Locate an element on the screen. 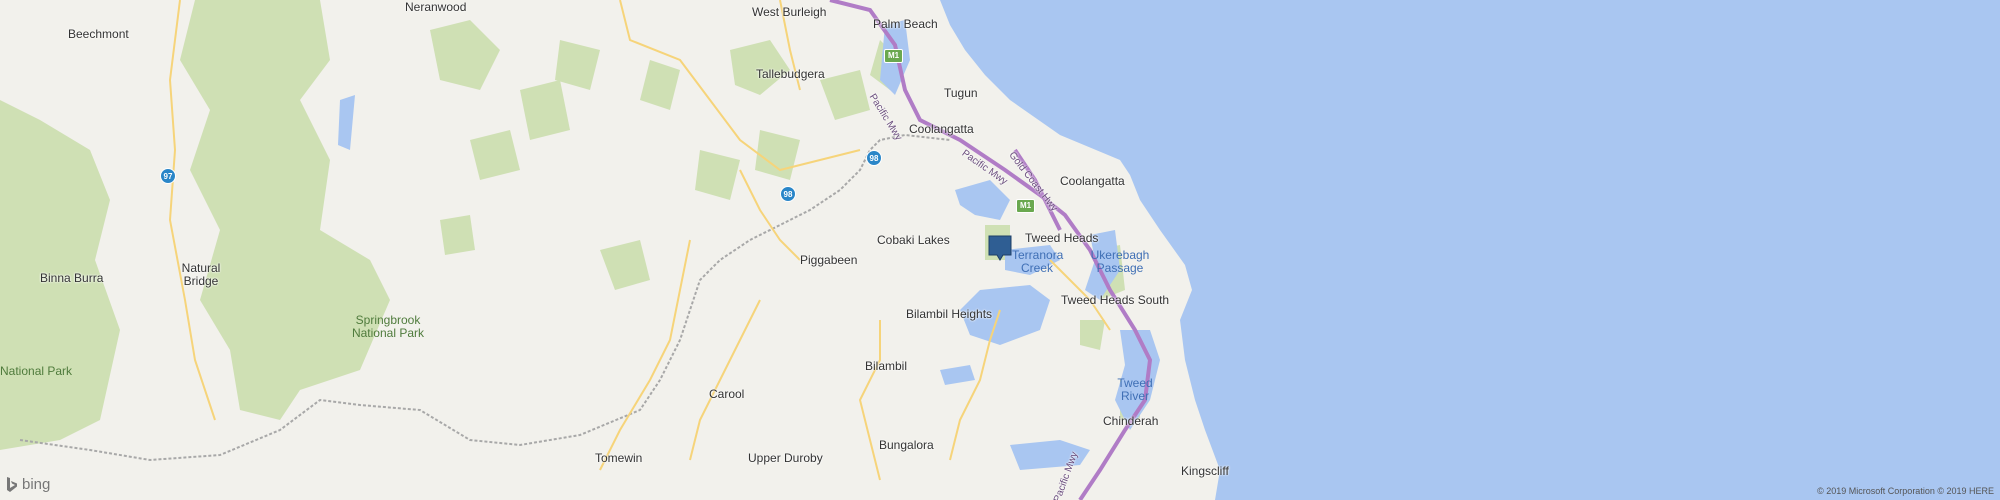  pin-icon is located at coordinates (1000, 248).